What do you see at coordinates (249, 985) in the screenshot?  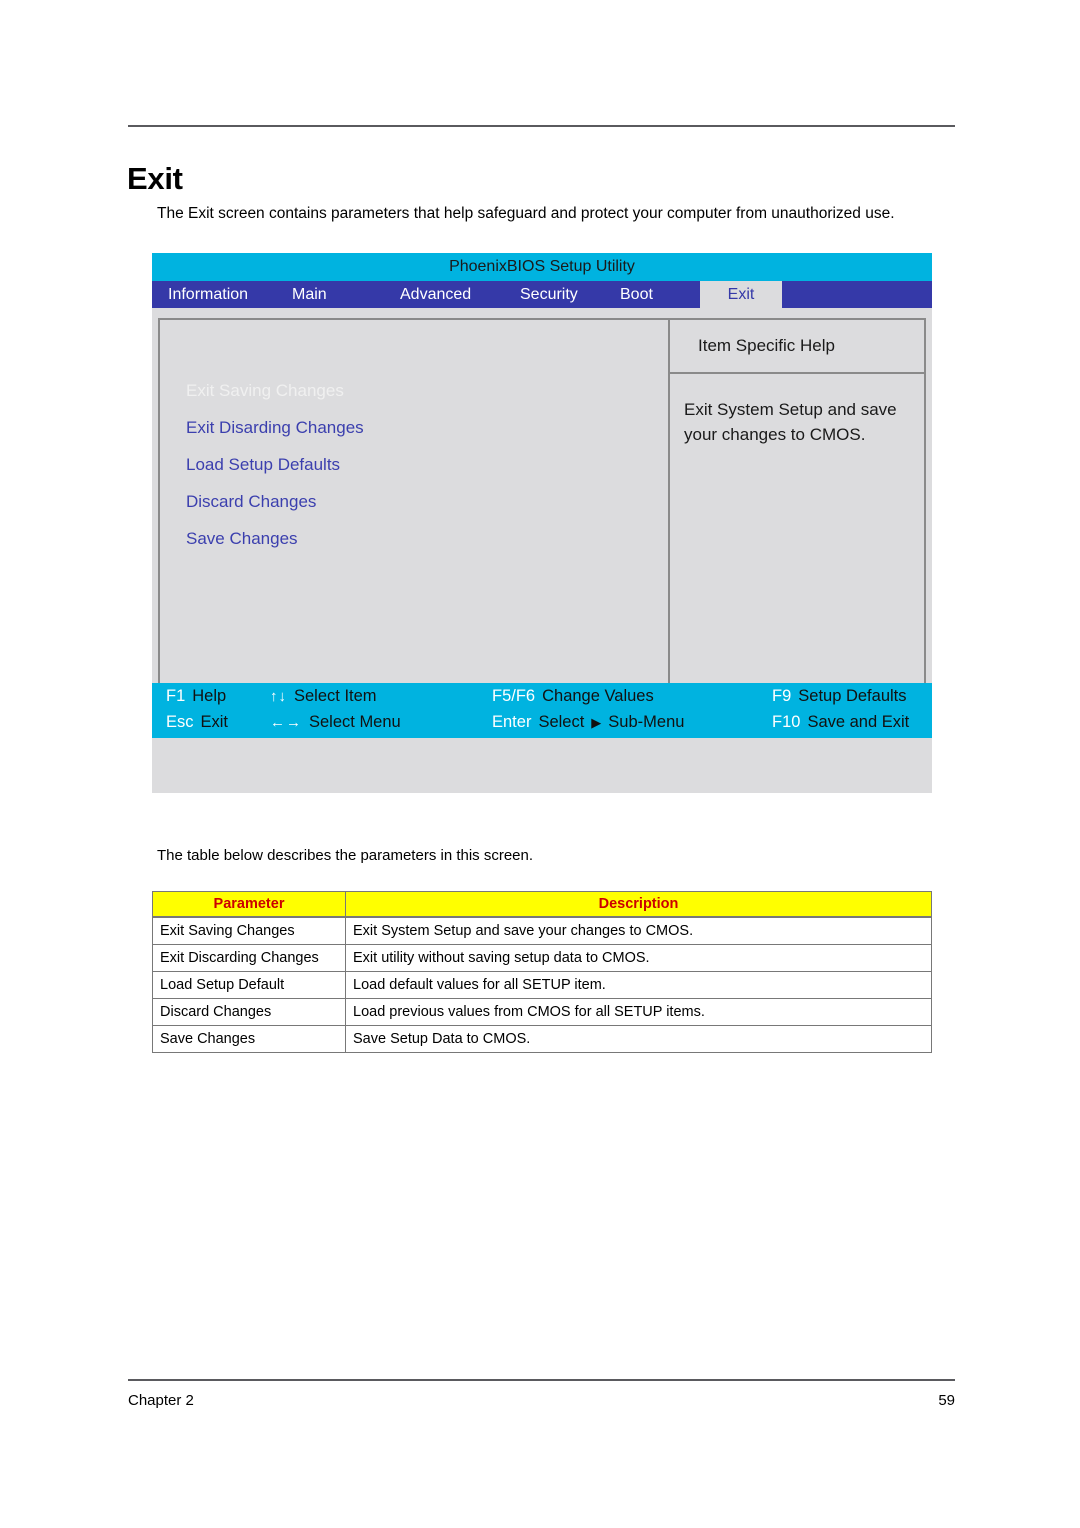 I see `cell-parameter: Load Setup Default` at bounding box center [249, 985].